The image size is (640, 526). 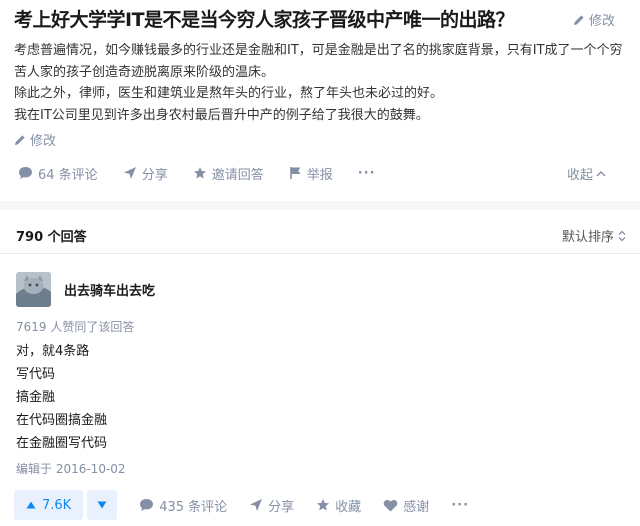 I want to click on edited-date: 编辑于 2016-10-02, so click(x=71, y=468).